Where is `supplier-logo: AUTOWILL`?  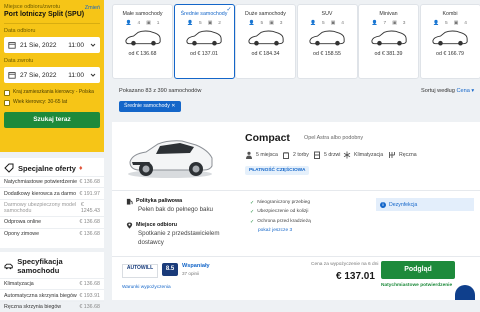
supplier-logo: AUTOWILL is located at coordinates (140, 271).